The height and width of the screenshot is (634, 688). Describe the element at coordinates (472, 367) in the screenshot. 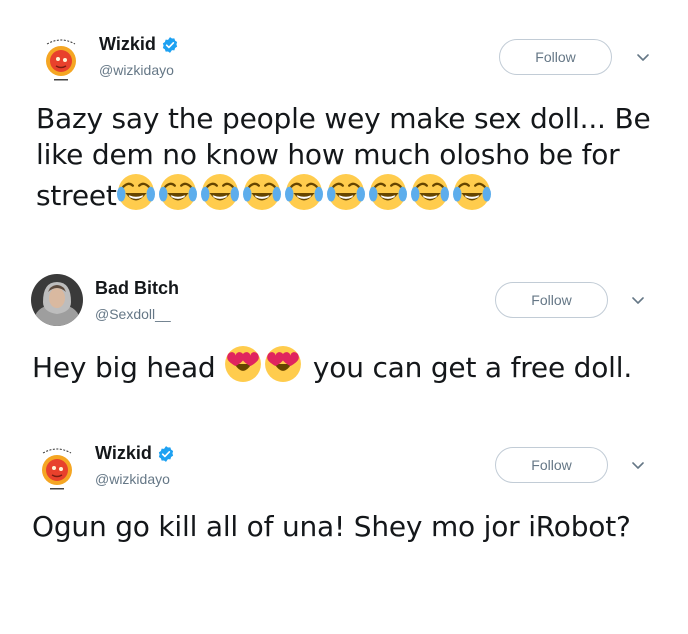

I see `tweet-text-segment: you can get a free doll.` at that location.